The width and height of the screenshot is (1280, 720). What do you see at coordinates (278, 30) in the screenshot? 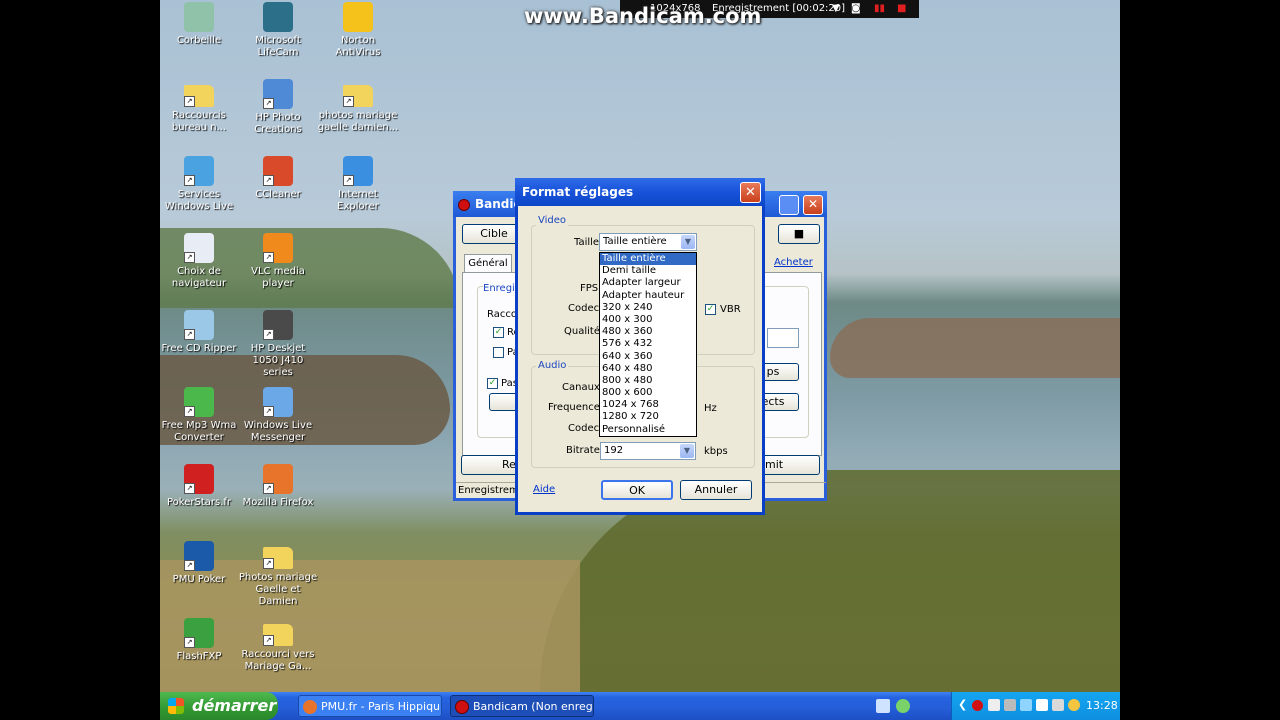
I see `desktop-icon: Microsoft LifeCam` at bounding box center [278, 30].